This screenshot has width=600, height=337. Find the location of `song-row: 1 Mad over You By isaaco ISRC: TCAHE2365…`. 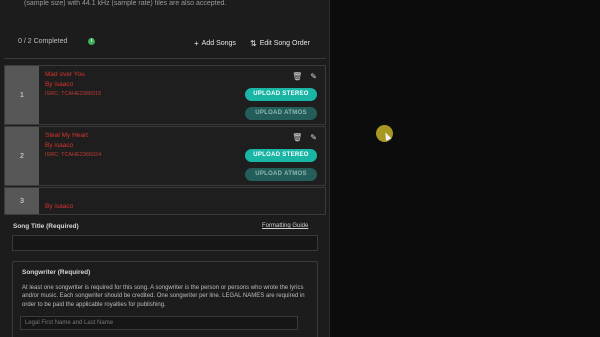

song-row: 1 Mad over You By isaaco ISRC: TCAHE2365… is located at coordinates (165, 95).